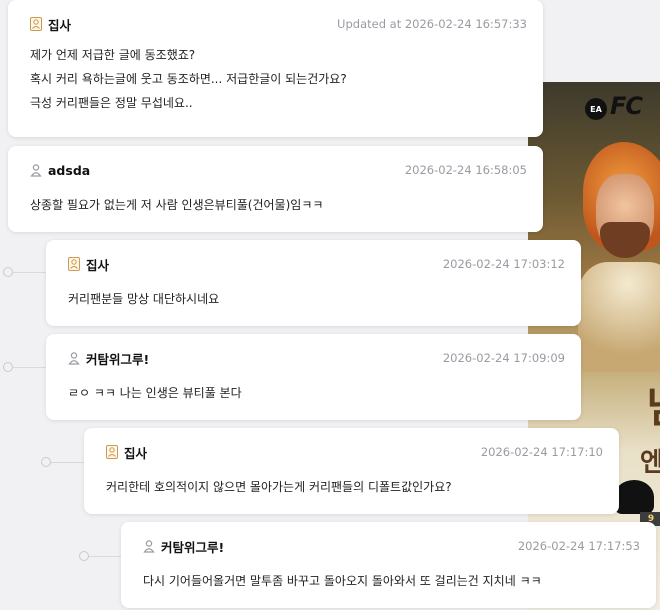  What do you see at coordinates (541, 452) in the screenshot?
I see `comment-timestamp: 2026-02-24 17:17:10` at bounding box center [541, 452].